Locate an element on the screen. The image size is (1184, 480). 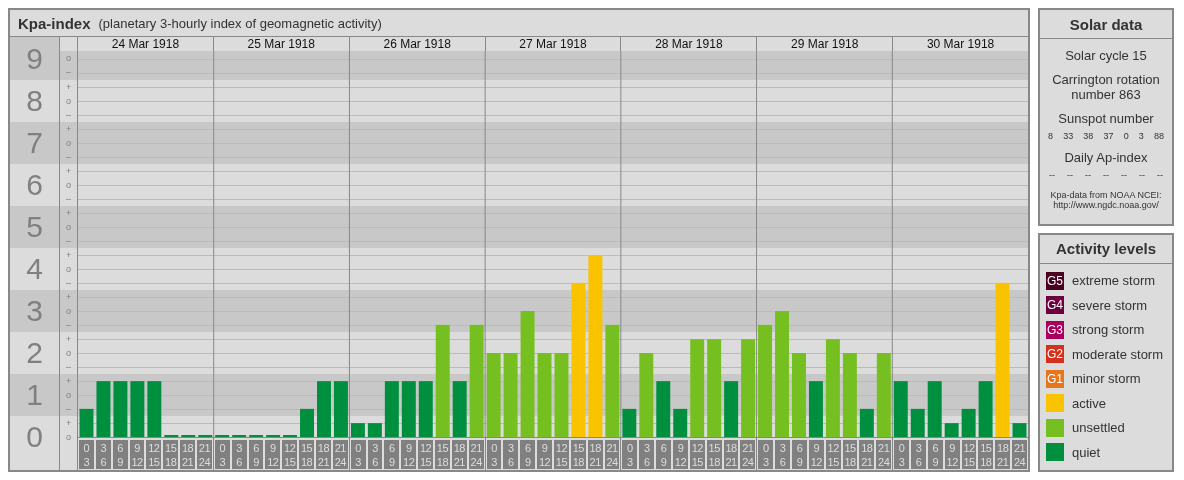
panel-title: Solar data is located at coordinates (1106, 24).